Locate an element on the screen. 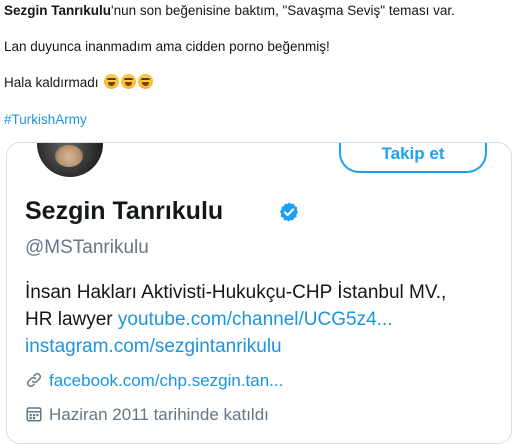 This screenshot has height=444, width=521. profile-display-name: Sezgin Tanrıkulu is located at coordinates (124, 211).